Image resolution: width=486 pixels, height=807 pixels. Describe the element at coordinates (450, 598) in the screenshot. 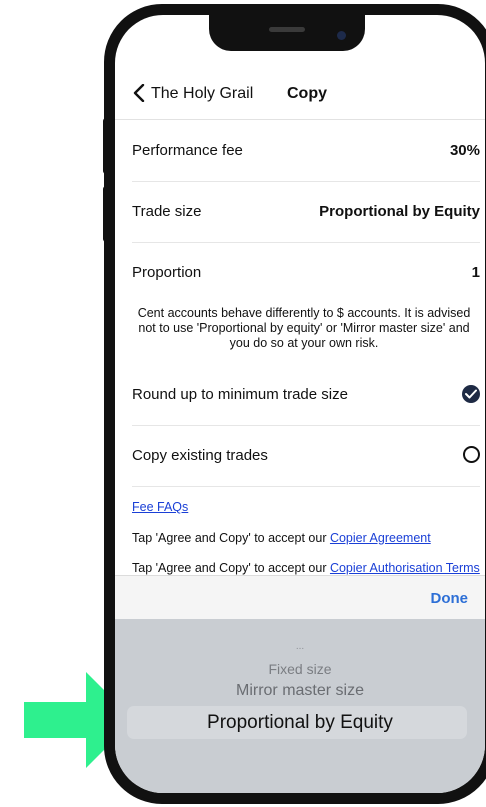

I see `done-button: Done` at that location.